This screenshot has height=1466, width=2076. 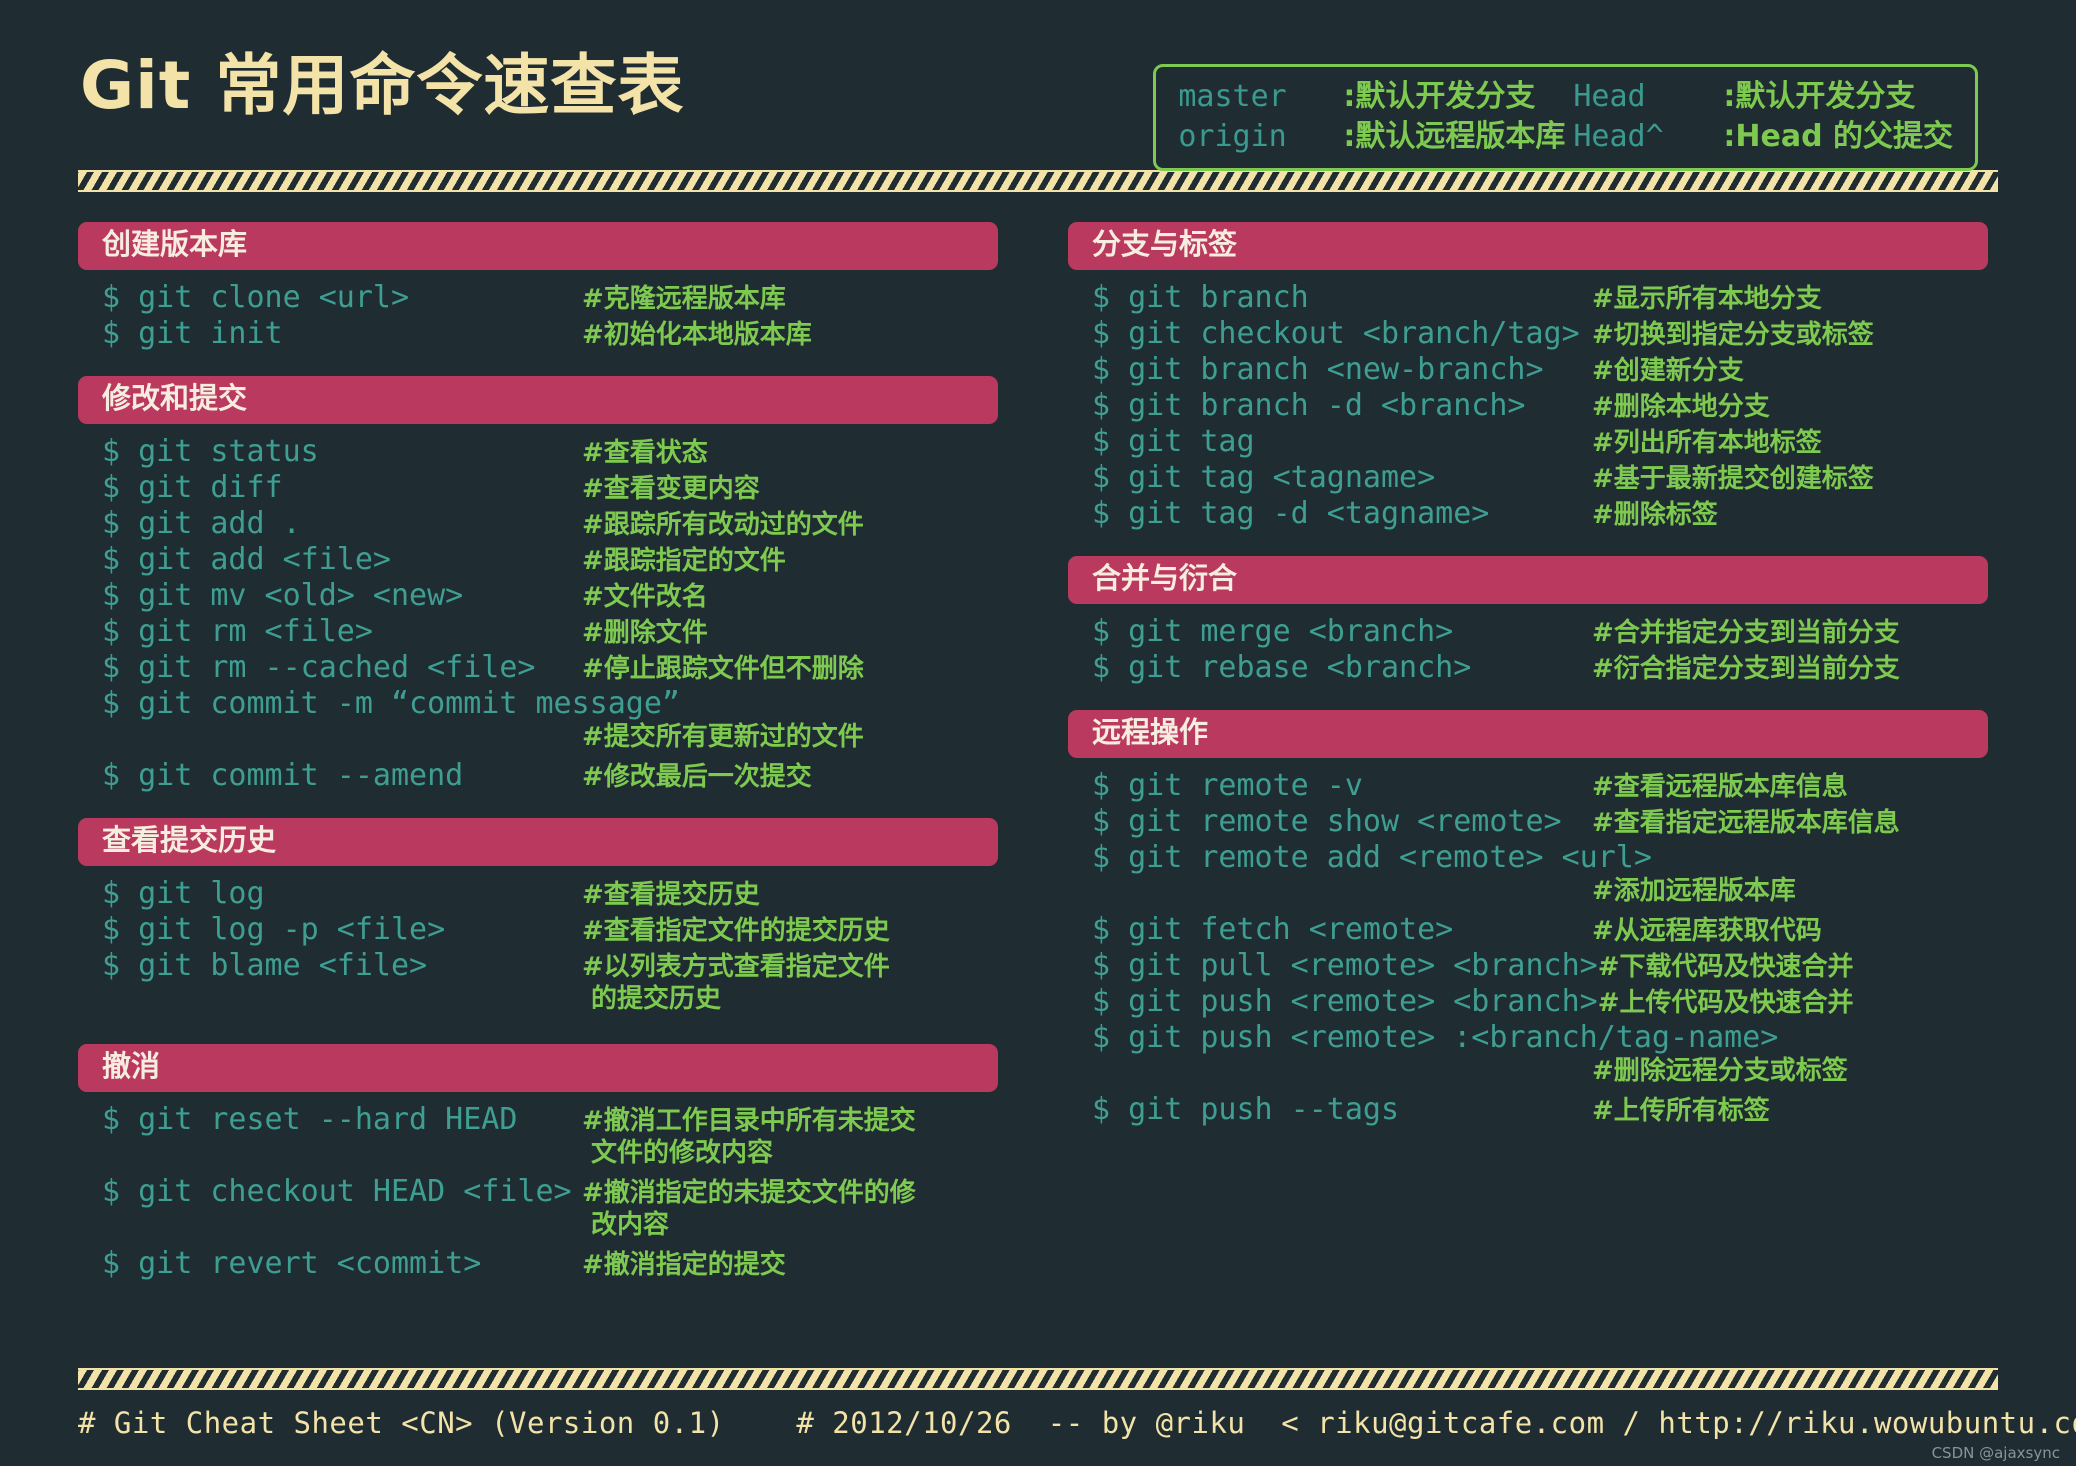 I want to click on command-row: $ git remote show <remote> #查看指定远程版本库信息, so click(x=1532, y=822).